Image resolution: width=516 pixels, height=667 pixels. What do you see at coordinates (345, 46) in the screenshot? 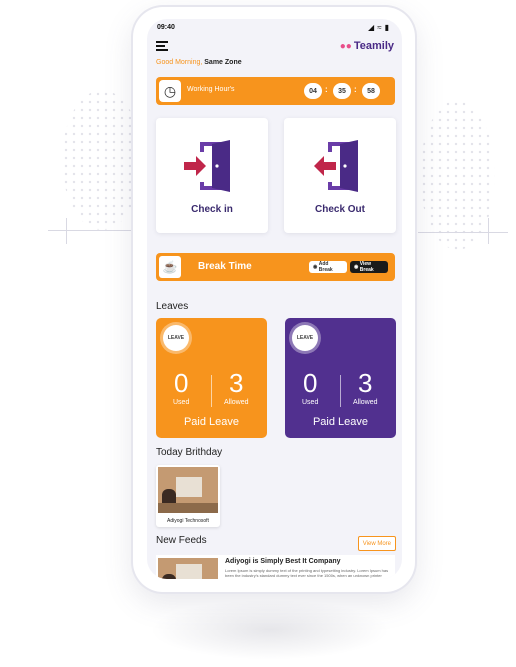
I see `team-icon: ●●` at bounding box center [345, 46].